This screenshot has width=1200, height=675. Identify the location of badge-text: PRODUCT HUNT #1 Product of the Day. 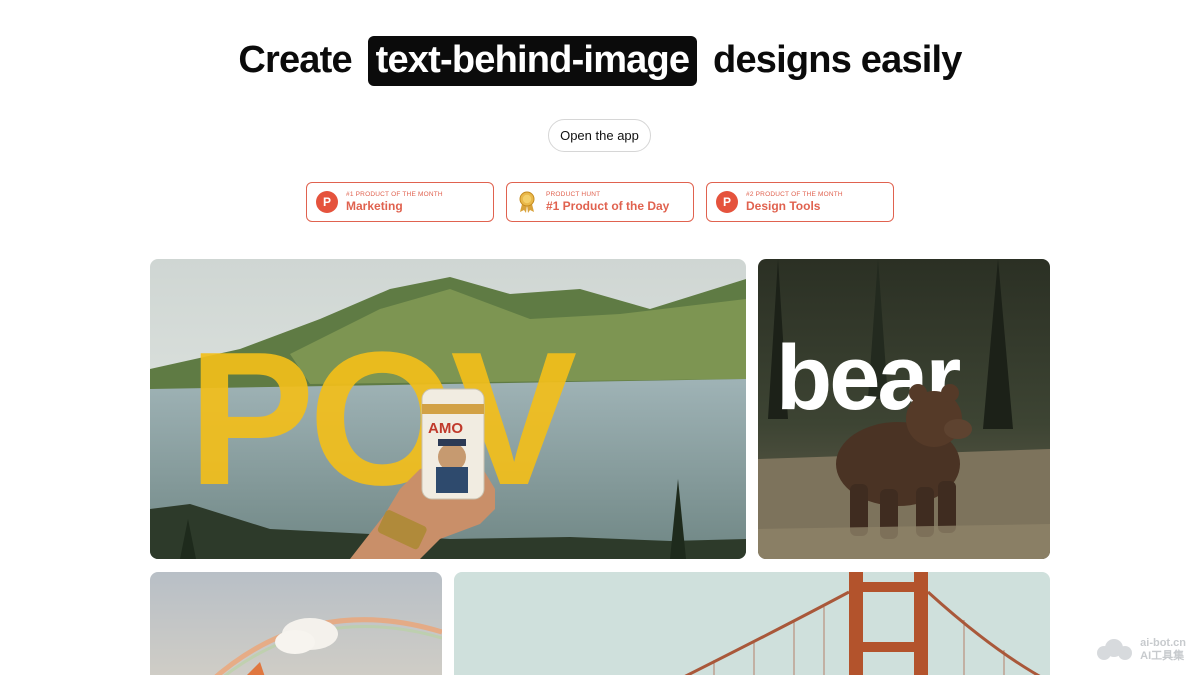
(607, 202).